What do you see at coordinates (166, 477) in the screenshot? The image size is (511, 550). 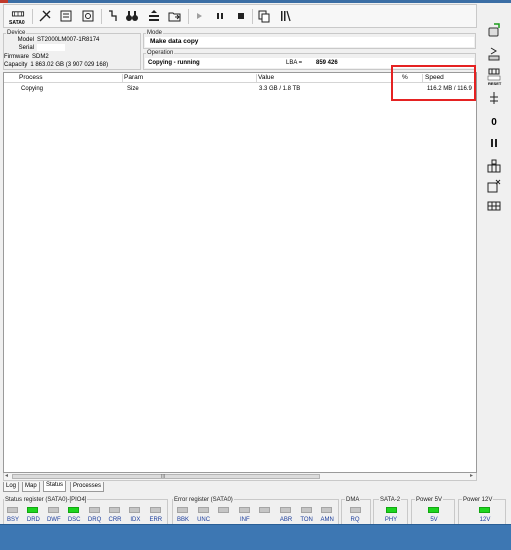 I see `scroll-thumb: III` at bounding box center [166, 477].